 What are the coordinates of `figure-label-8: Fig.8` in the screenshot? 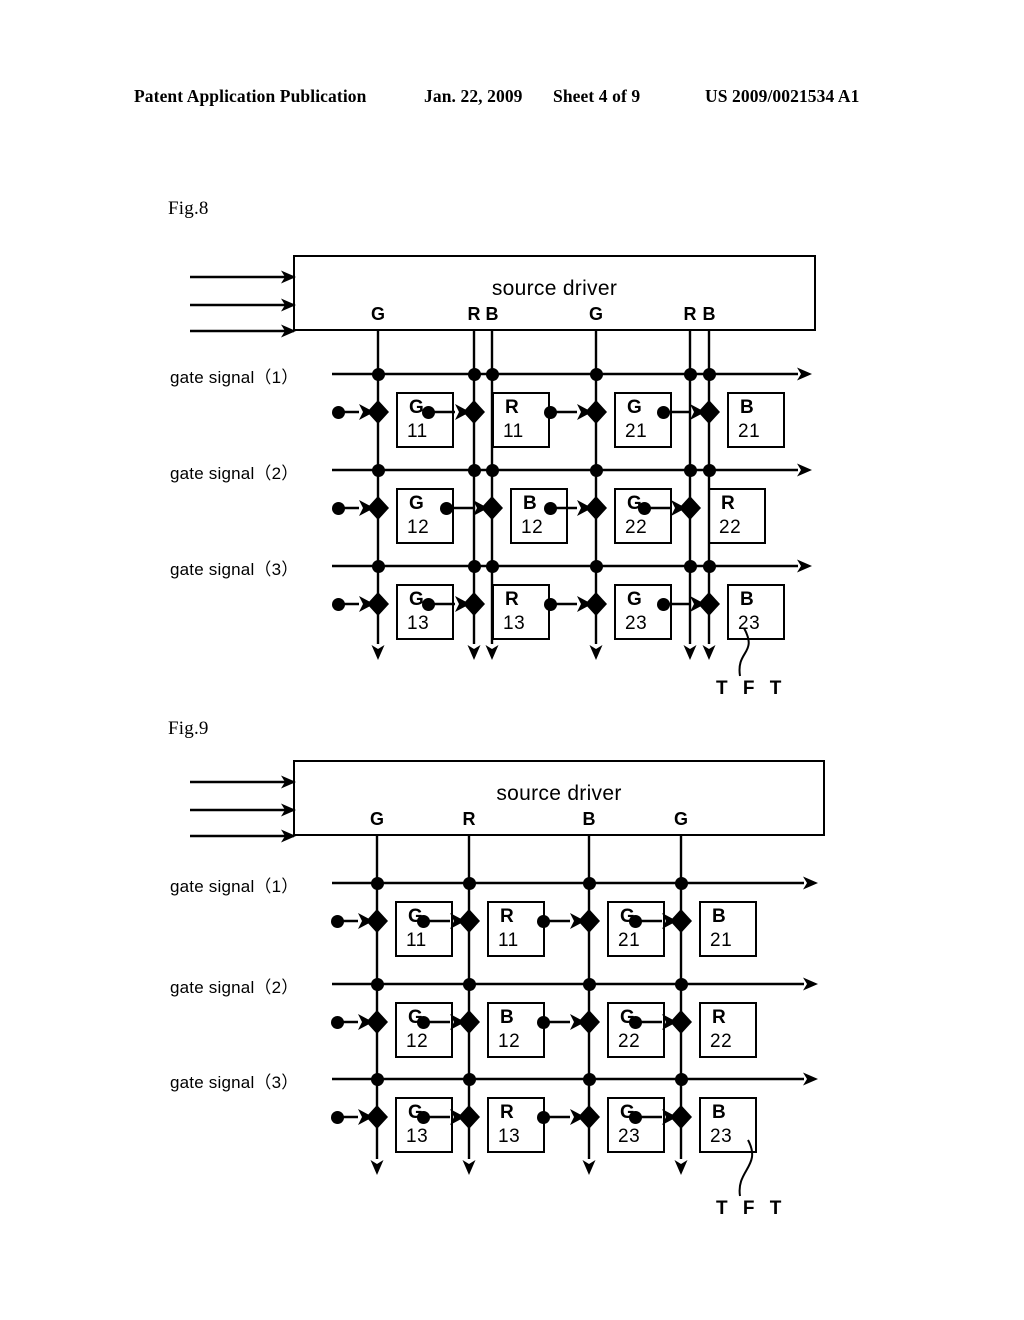 It's located at (188, 208).